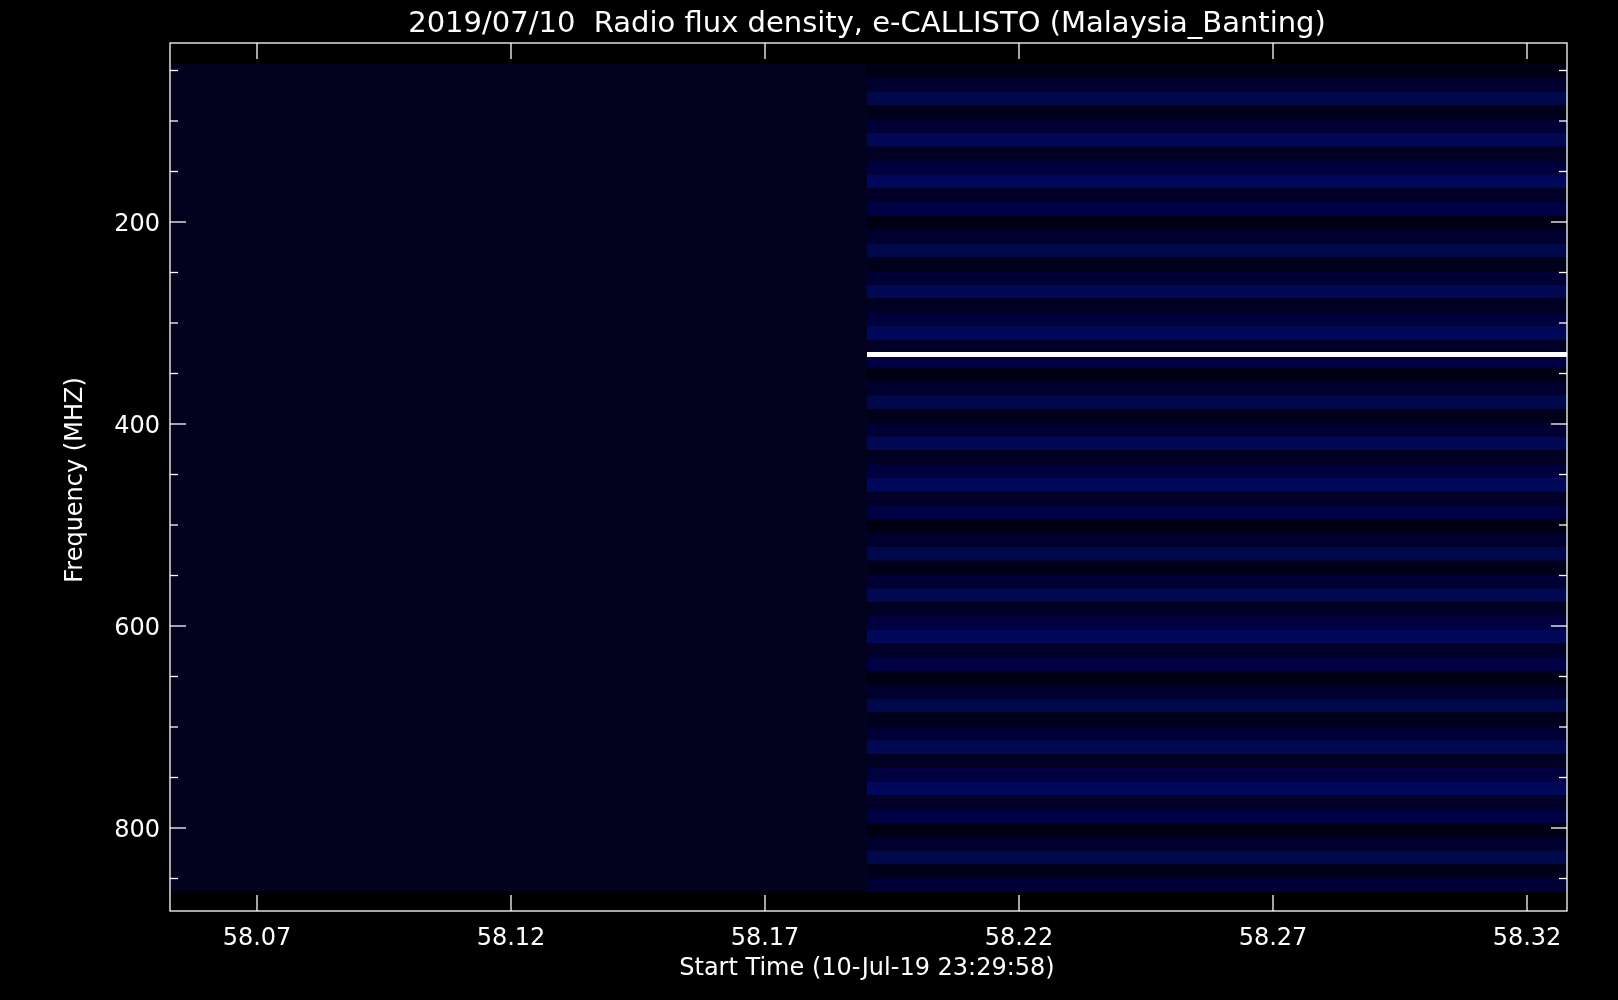  Describe the element at coordinates (1273, 937) in the screenshot. I see `x-tick-label: 58.27` at that location.